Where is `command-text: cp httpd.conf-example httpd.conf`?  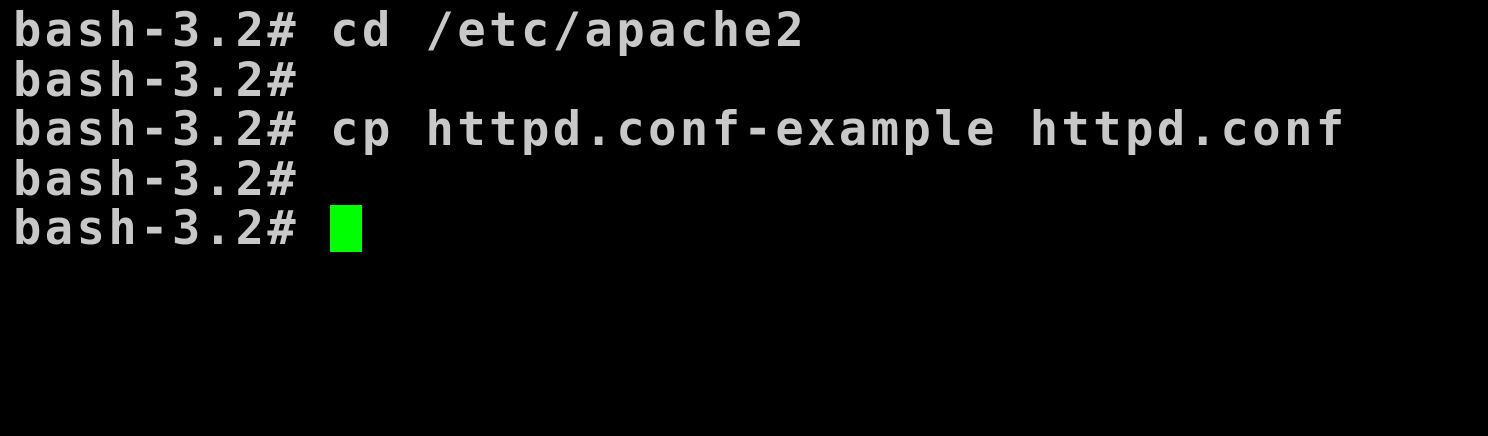
command-text: cp httpd.conf-example httpd.conf is located at coordinates (839, 129).